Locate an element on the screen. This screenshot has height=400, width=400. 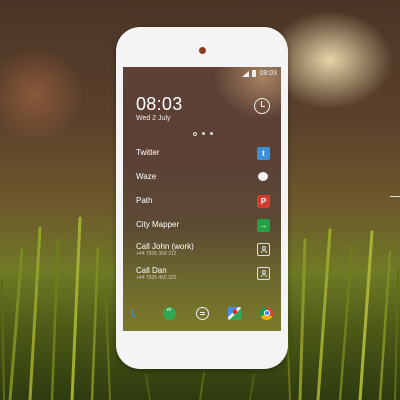
shortcut-label: Waze is located at coordinates (146, 176).